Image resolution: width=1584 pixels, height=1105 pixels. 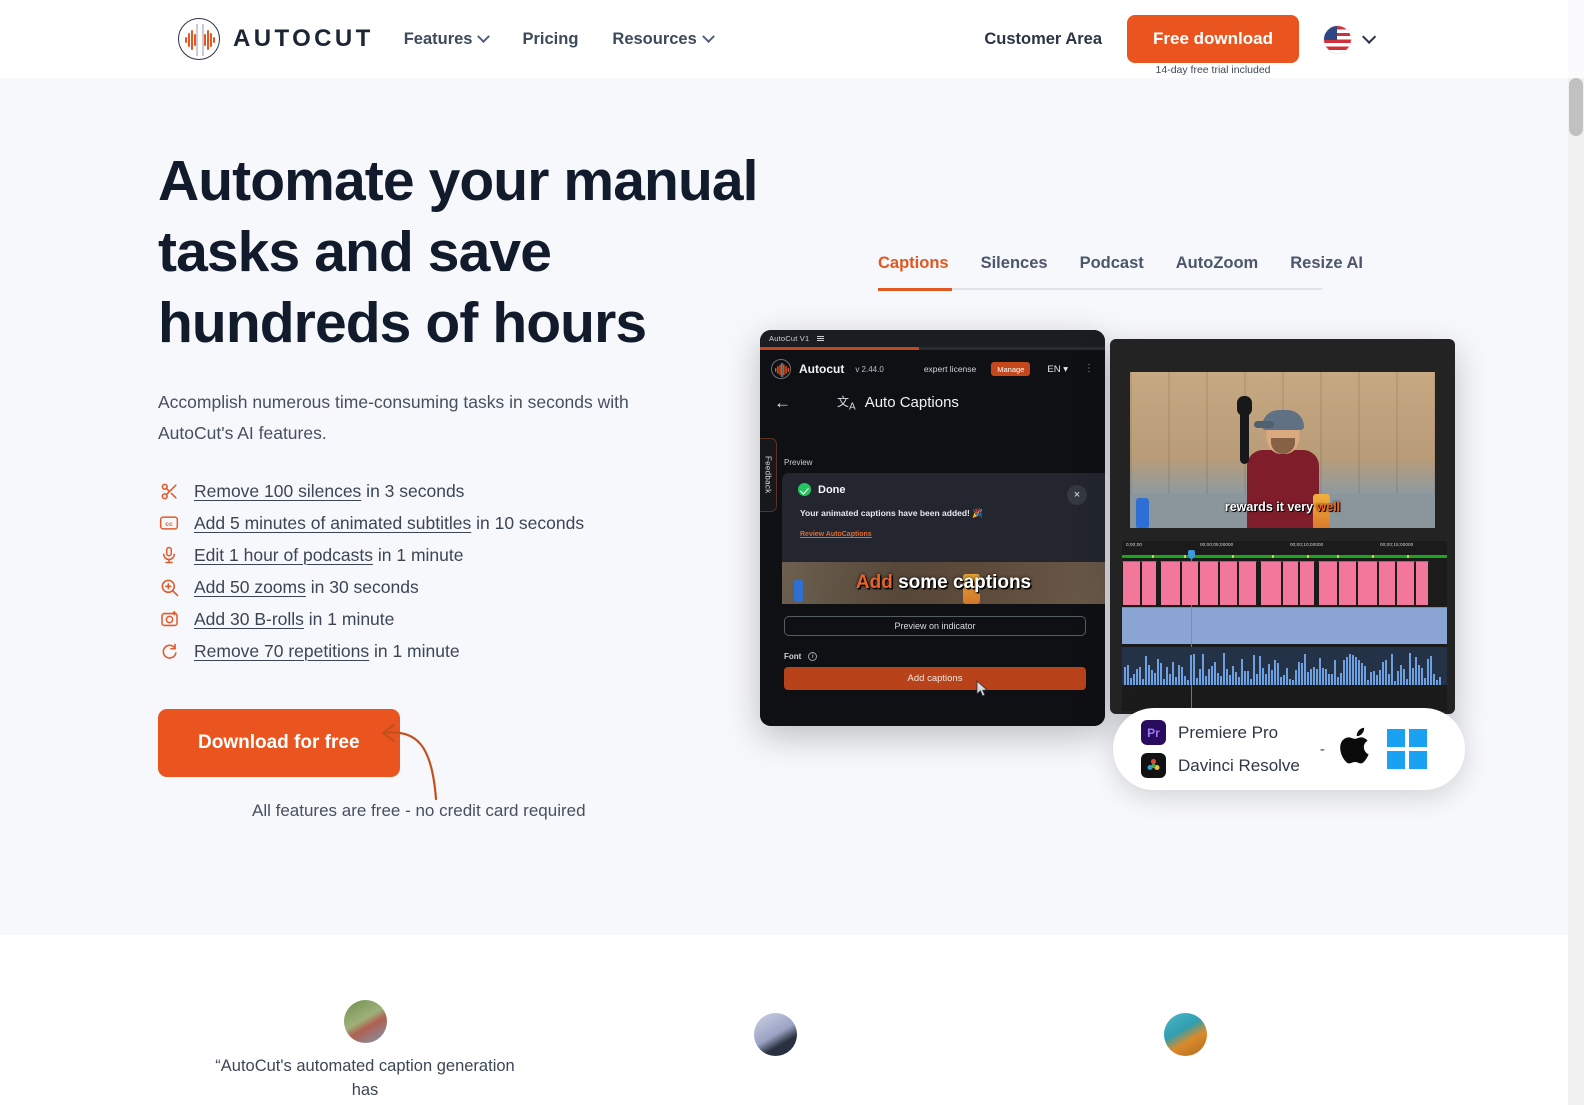 I want to click on timeline-audio-track, so click(x=1284, y=625).